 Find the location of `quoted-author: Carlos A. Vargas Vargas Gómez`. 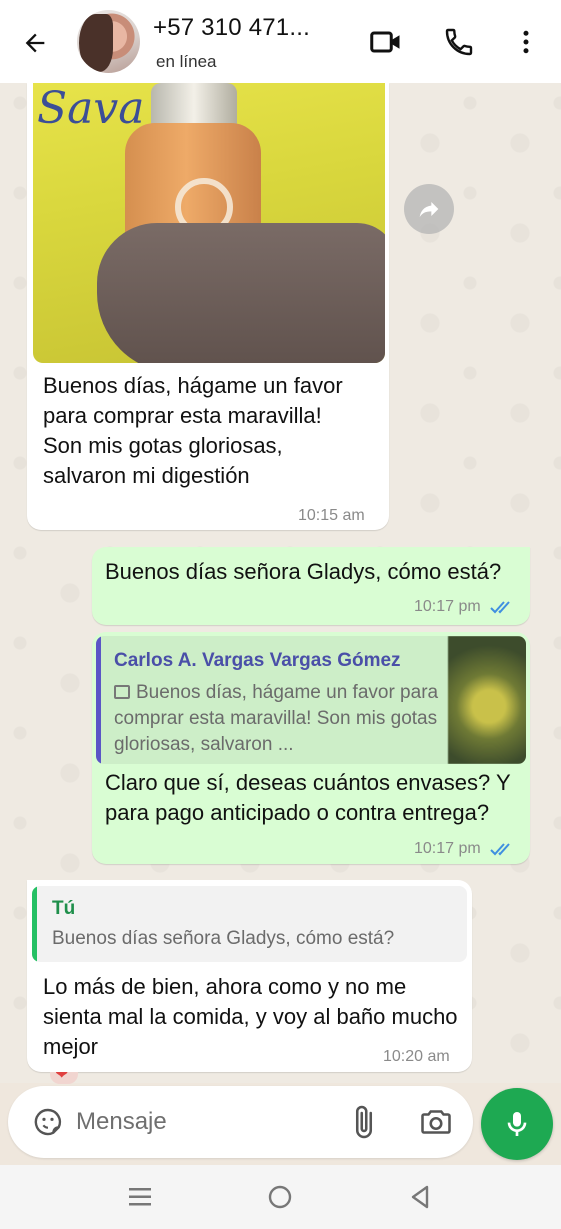

quoted-author: Carlos A. Vargas Vargas Gómez is located at coordinates (257, 660).